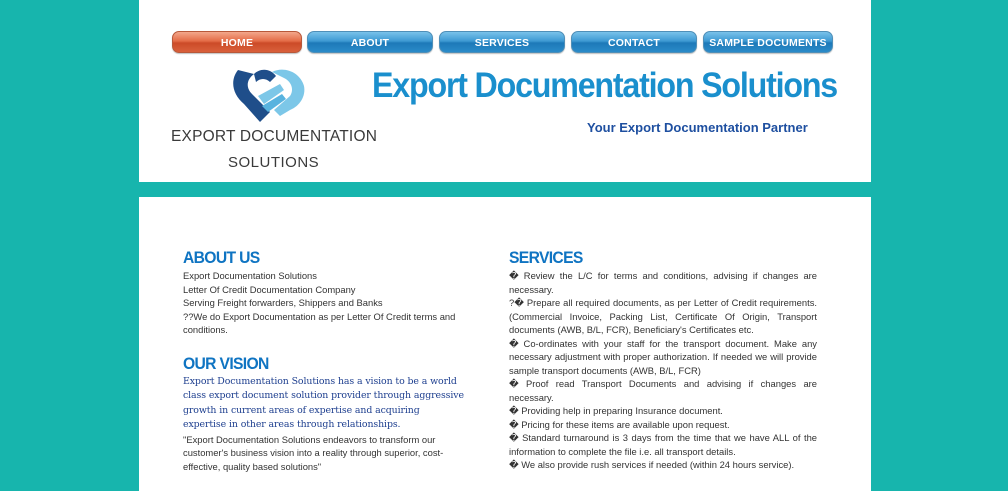  Describe the element at coordinates (274, 162) in the screenshot. I see `logo-text-line2: SOLUTIONS` at that location.